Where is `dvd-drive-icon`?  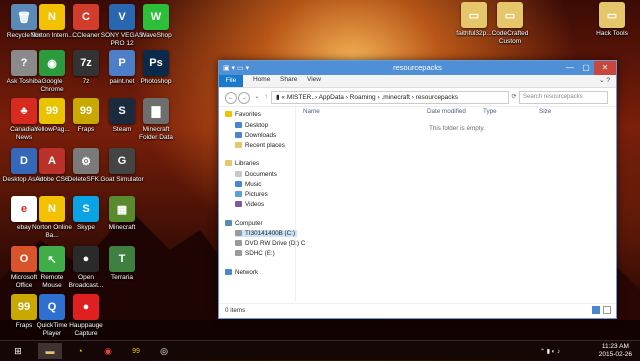 dvd-drive-icon is located at coordinates (238, 243).